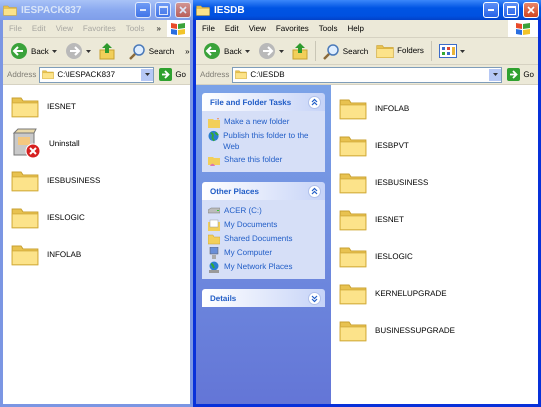 The height and width of the screenshot is (407, 541). I want to click on file-name: Uninstall, so click(64, 143).